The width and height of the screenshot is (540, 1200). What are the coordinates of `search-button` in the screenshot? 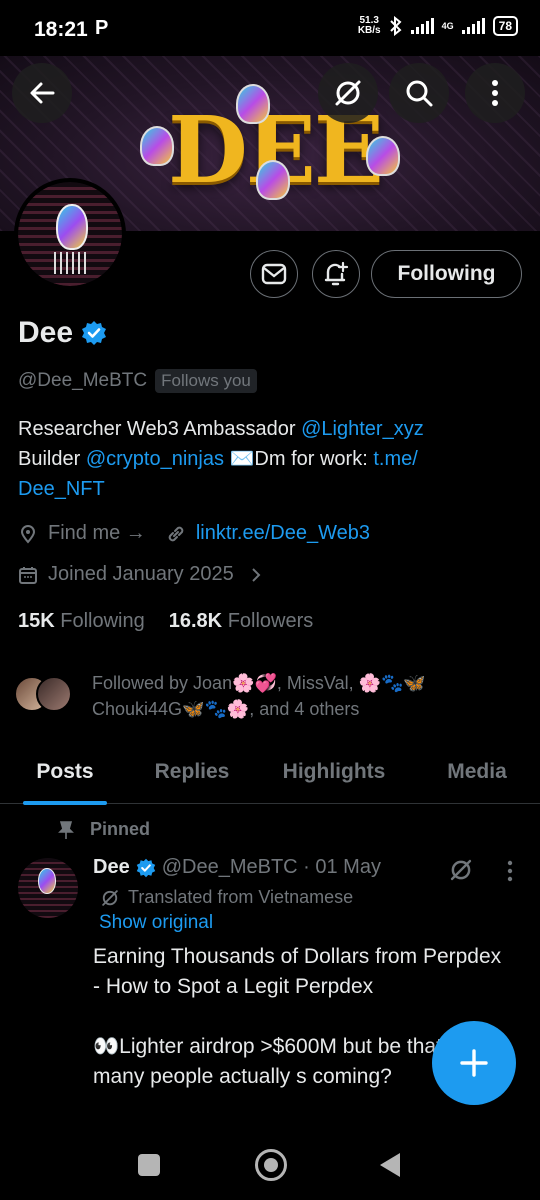 It's located at (419, 93).